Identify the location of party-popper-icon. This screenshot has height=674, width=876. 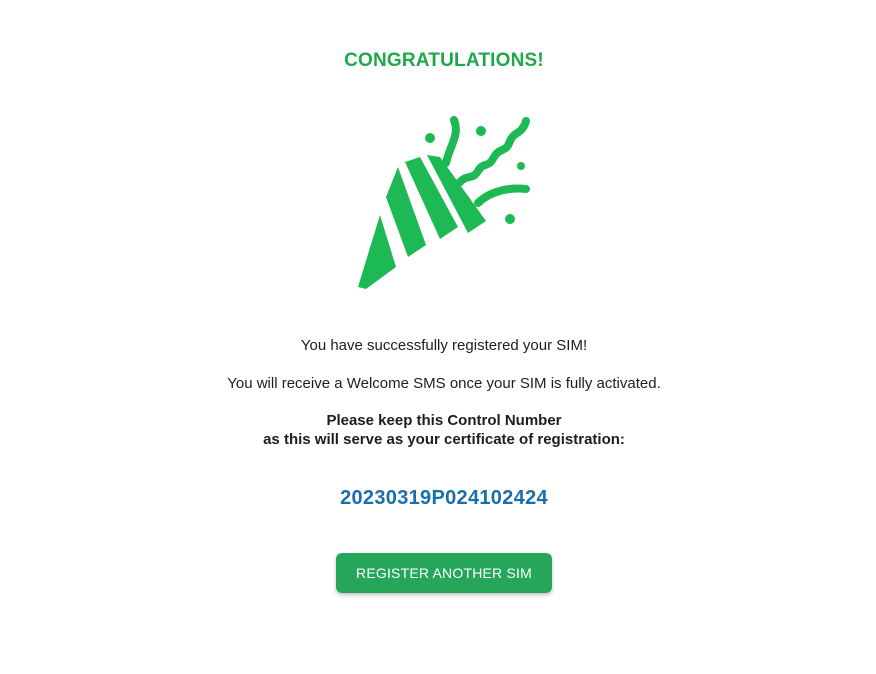
(445, 200).